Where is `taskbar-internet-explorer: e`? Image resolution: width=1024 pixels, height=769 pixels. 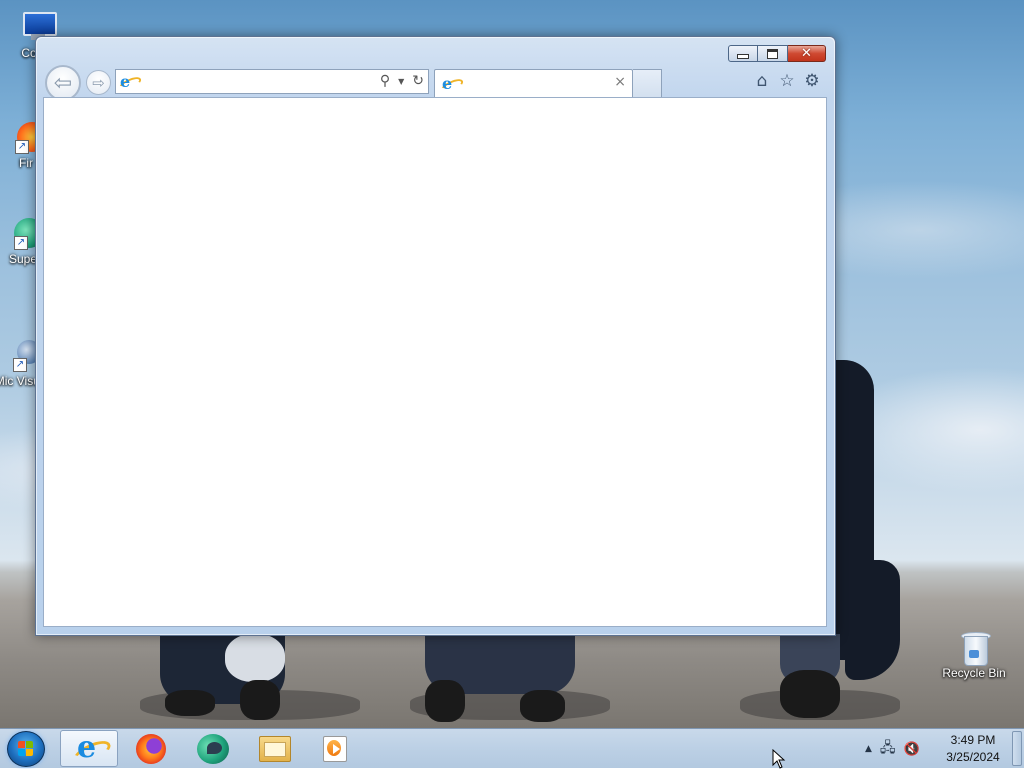 taskbar-internet-explorer: e is located at coordinates (89, 749).